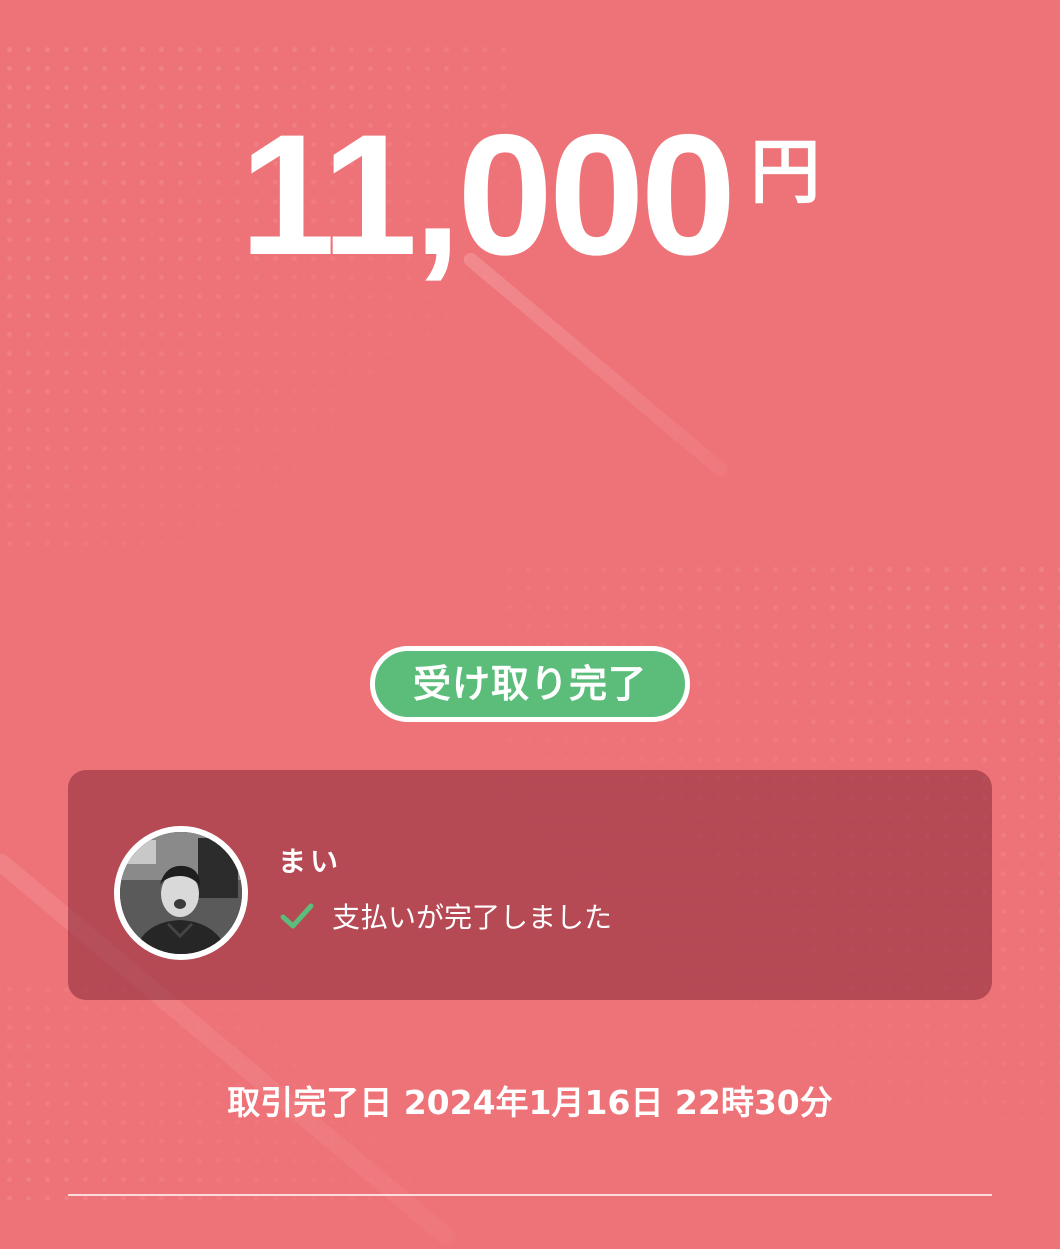 This screenshot has height=1249, width=1060. Describe the element at coordinates (310, 861) in the screenshot. I see `sender-name: まい` at that location.